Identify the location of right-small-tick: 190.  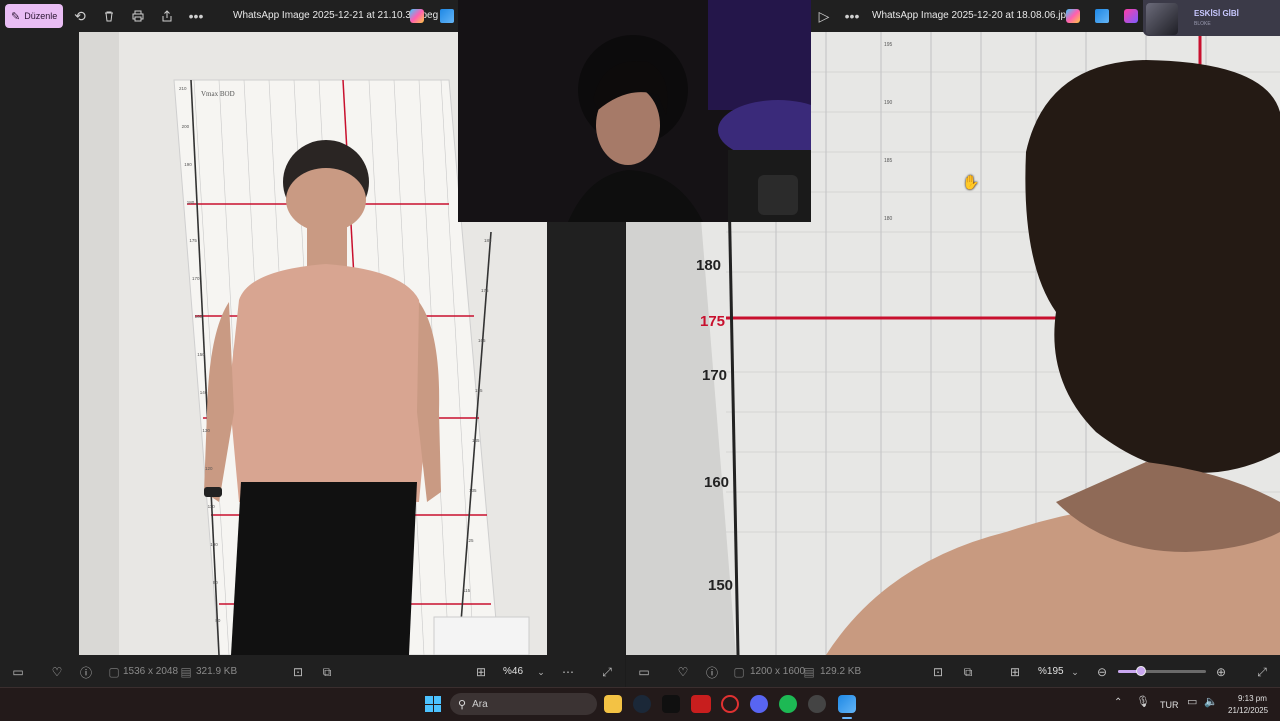
(888, 103).